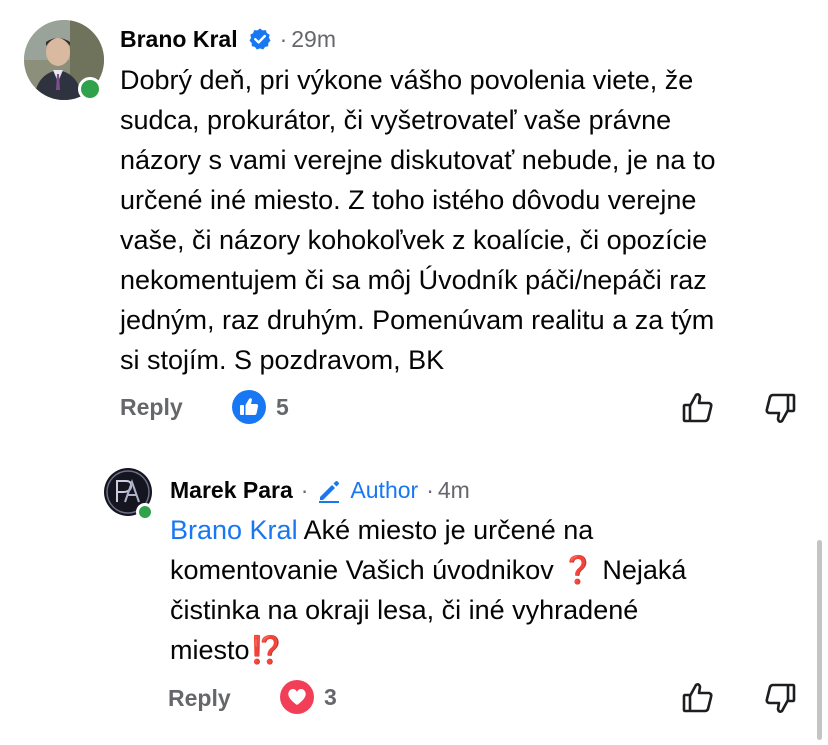 This screenshot has width=828, height=745. I want to click on scrollbar, so click(819, 640).